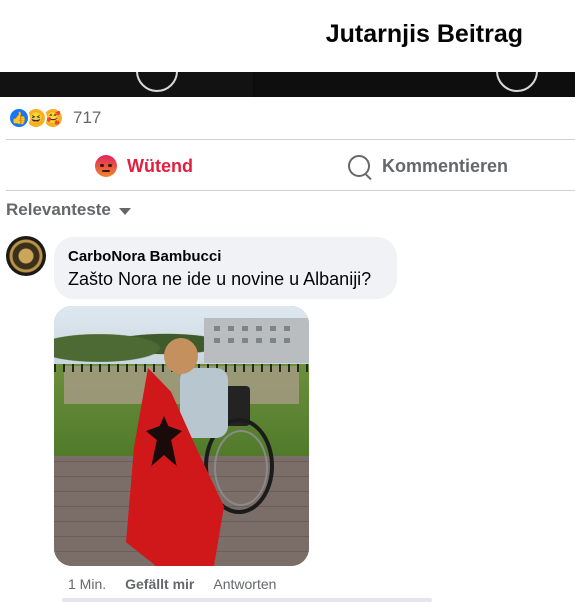  What do you see at coordinates (159, 584) in the screenshot?
I see `like-comment-button: Gefällt mir` at bounding box center [159, 584].